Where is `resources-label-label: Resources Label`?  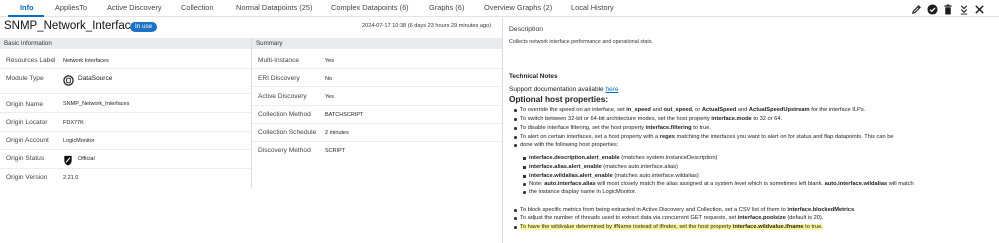 resources-label-label: Resources Label is located at coordinates (31, 60).